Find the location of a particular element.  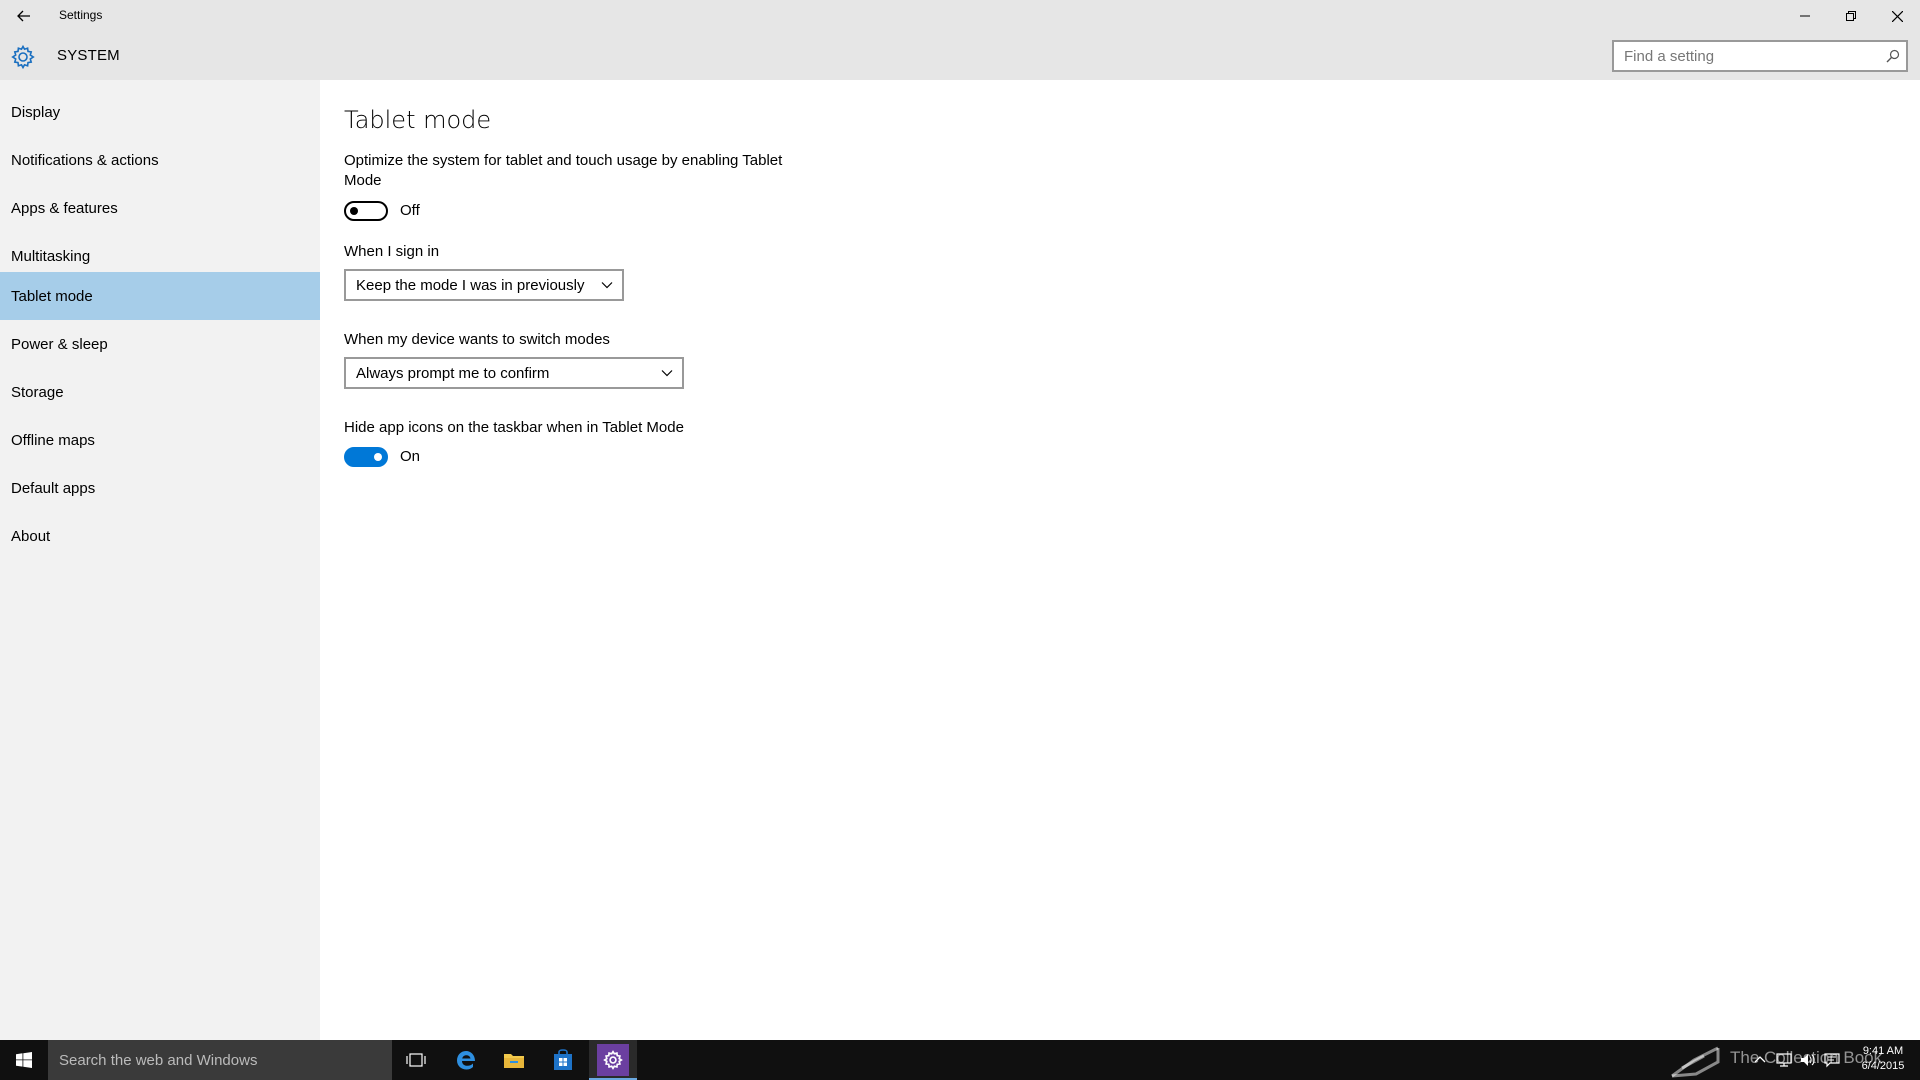

clock-time: 9:41 AM is located at coordinates (1883, 1051).